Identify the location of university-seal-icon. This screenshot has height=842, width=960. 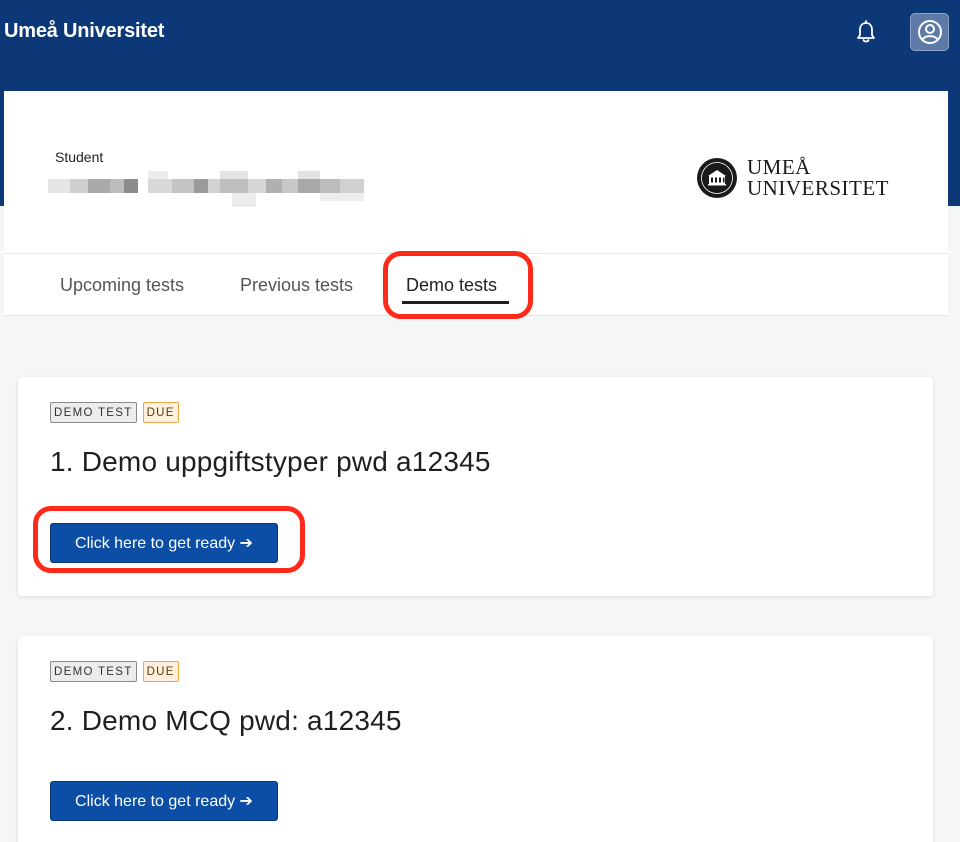
(717, 178).